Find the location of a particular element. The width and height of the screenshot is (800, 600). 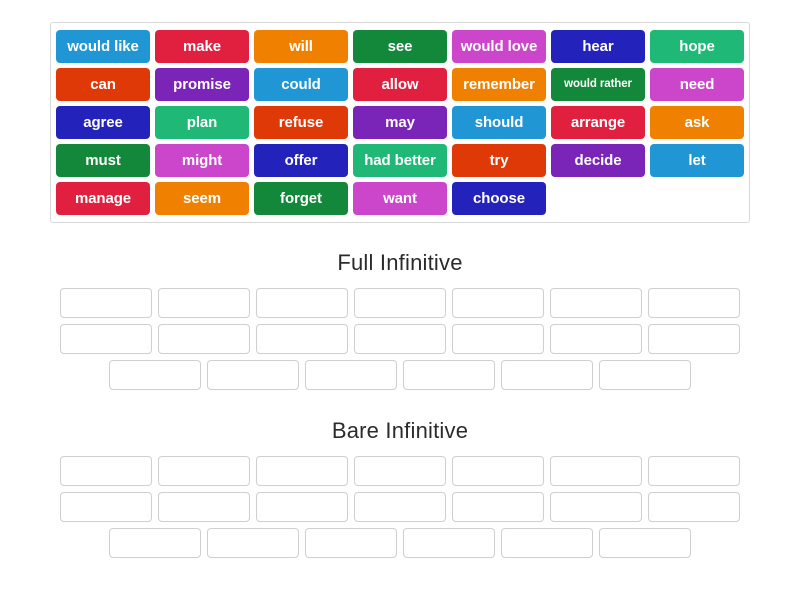

word-tile: plan is located at coordinates (202, 122).